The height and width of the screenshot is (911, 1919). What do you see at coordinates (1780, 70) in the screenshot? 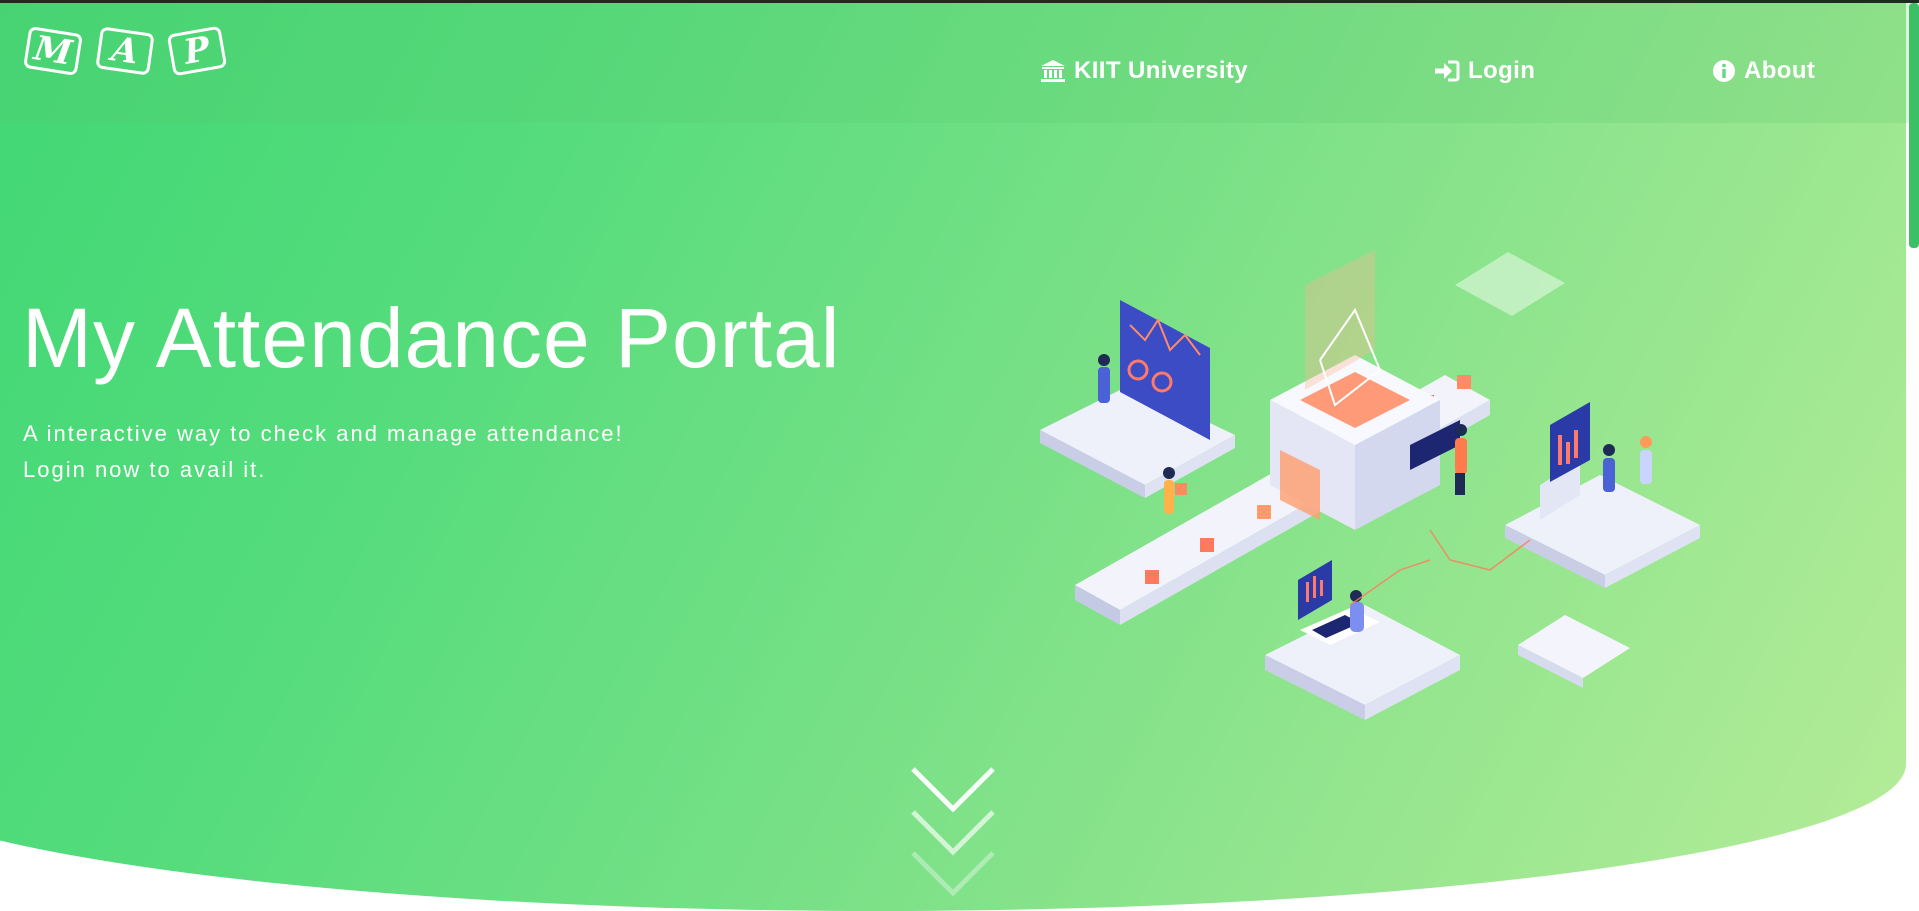
I see `nav-link-about-label: About` at bounding box center [1780, 70].